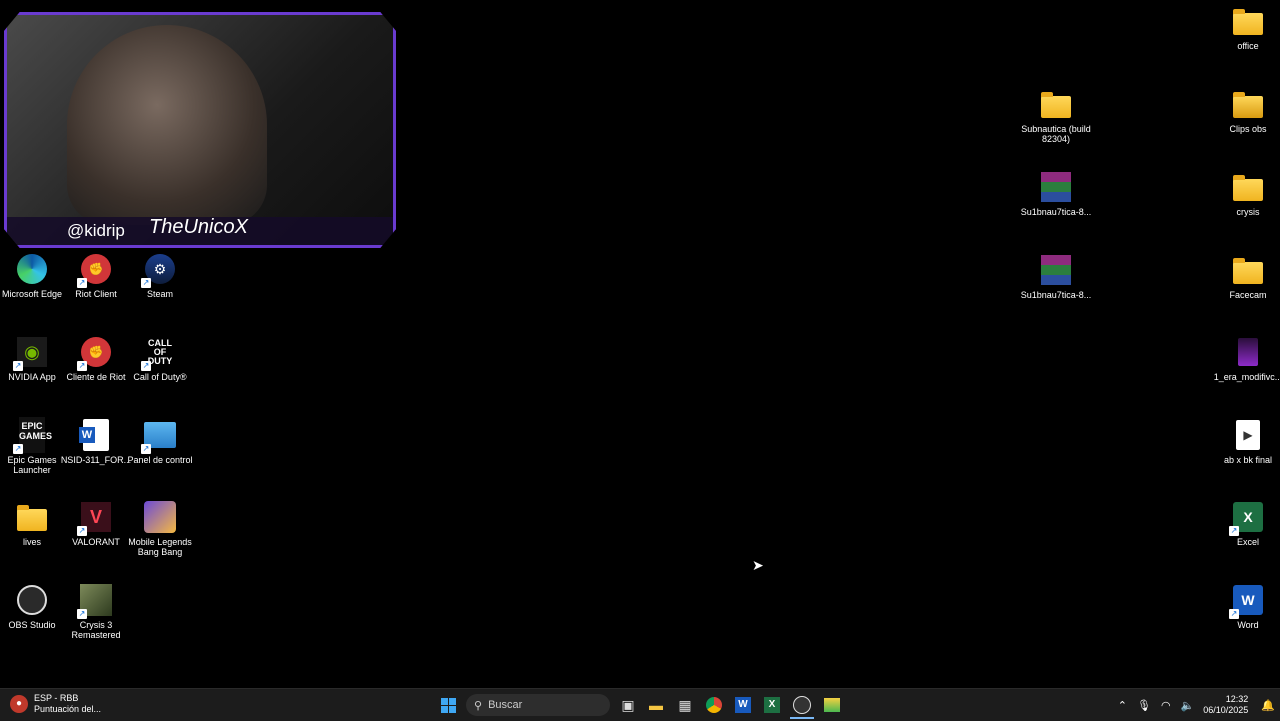  Describe the element at coordinates (1247, 542) in the screenshot. I see `desktop-icon-label: Excel` at that location.